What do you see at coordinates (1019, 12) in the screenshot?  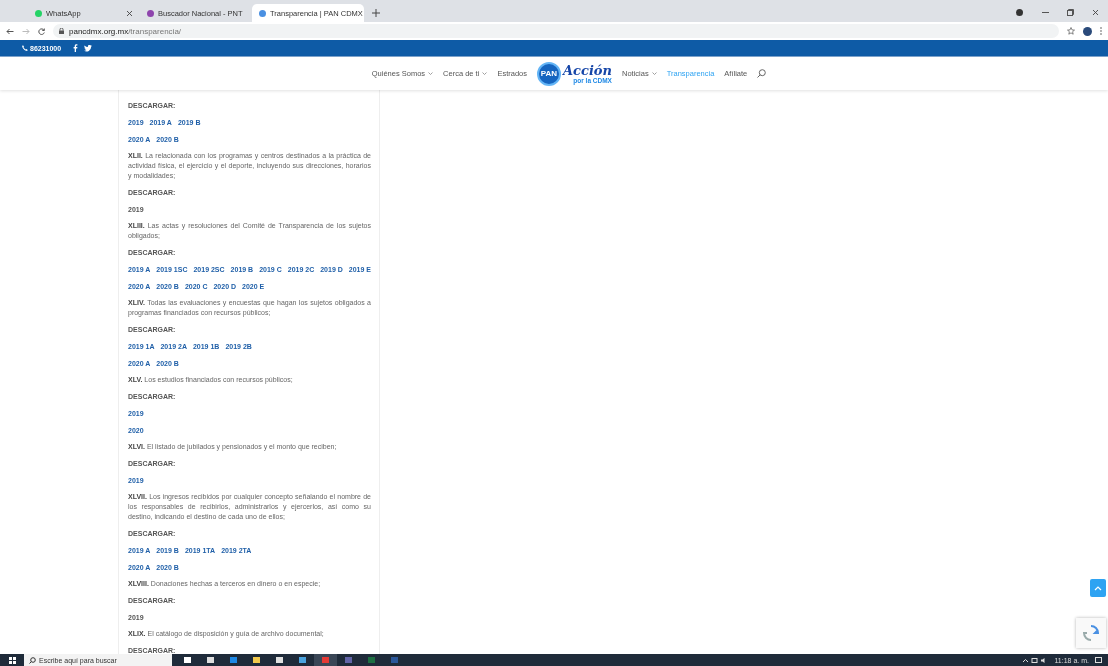 I see `record-icon` at bounding box center [1019, 12].